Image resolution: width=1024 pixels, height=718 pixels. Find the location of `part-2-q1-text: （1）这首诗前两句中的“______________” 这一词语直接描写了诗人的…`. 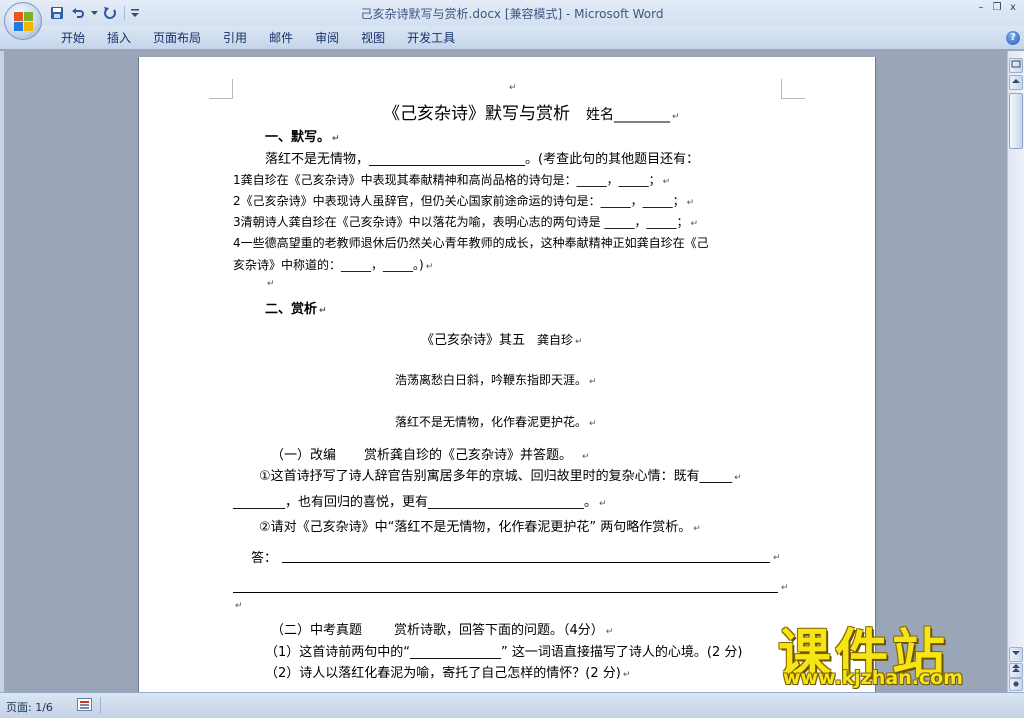

part-2-q1-text: （1）这首诗前两句中的“______________” 这一词语直接描写了诗人的… is located at coordinates (504, 652).